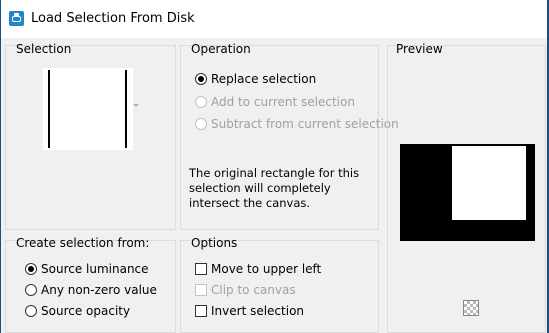 The width and height of the screenshot is (549, 333). What do you see at coordinates (99, 290) in the screenshot?
I see `any-non-zero-value-label: Any non-zero value` at bounding box center [99, 290].